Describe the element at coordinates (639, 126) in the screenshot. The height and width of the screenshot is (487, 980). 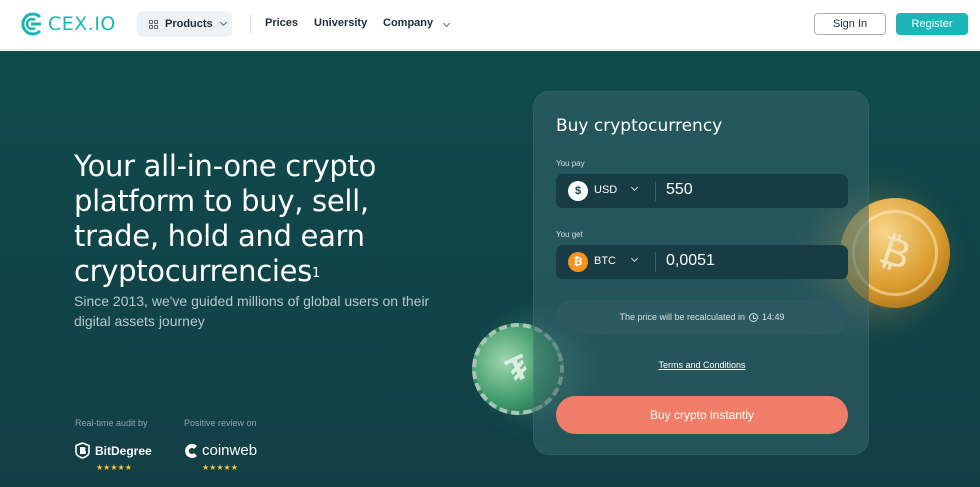
I see `widget-title: Buy cryptocurrency` at that location.